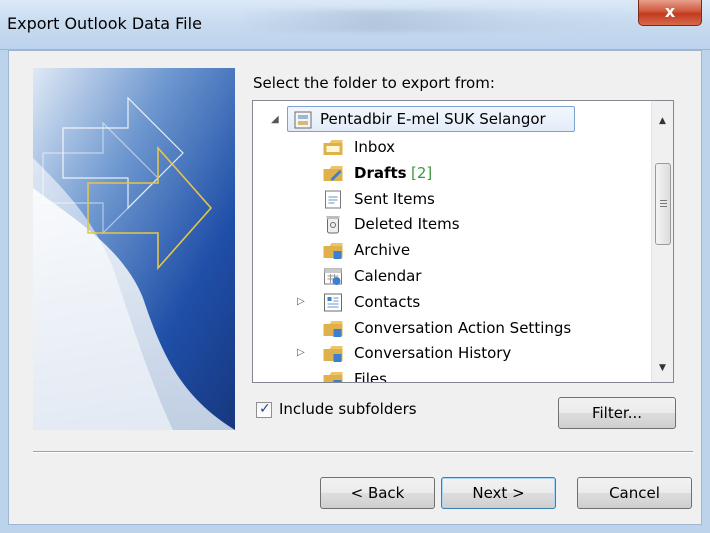 The image size is (710, 533). I want to click on tree-root-item: Pentadbir E-mel SUK Selangor, so click(431, 119).